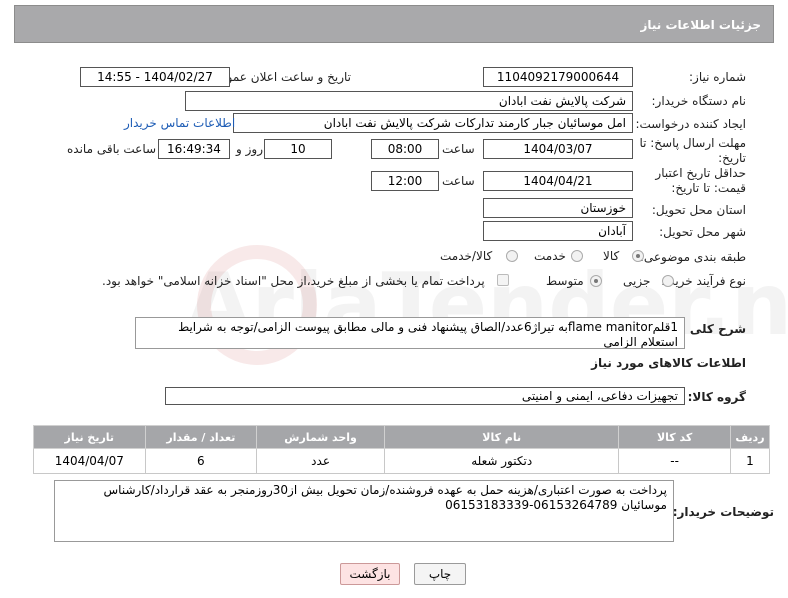 The height and width of the screenshot is (598, 788). I want to click on back-button: بازگشت, so click(370, 574).